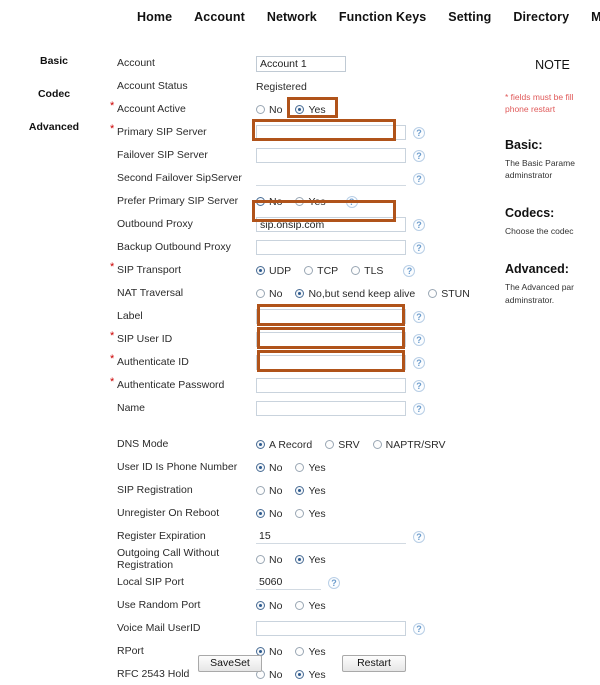  I want to click on section-divider, so click(303, 426).